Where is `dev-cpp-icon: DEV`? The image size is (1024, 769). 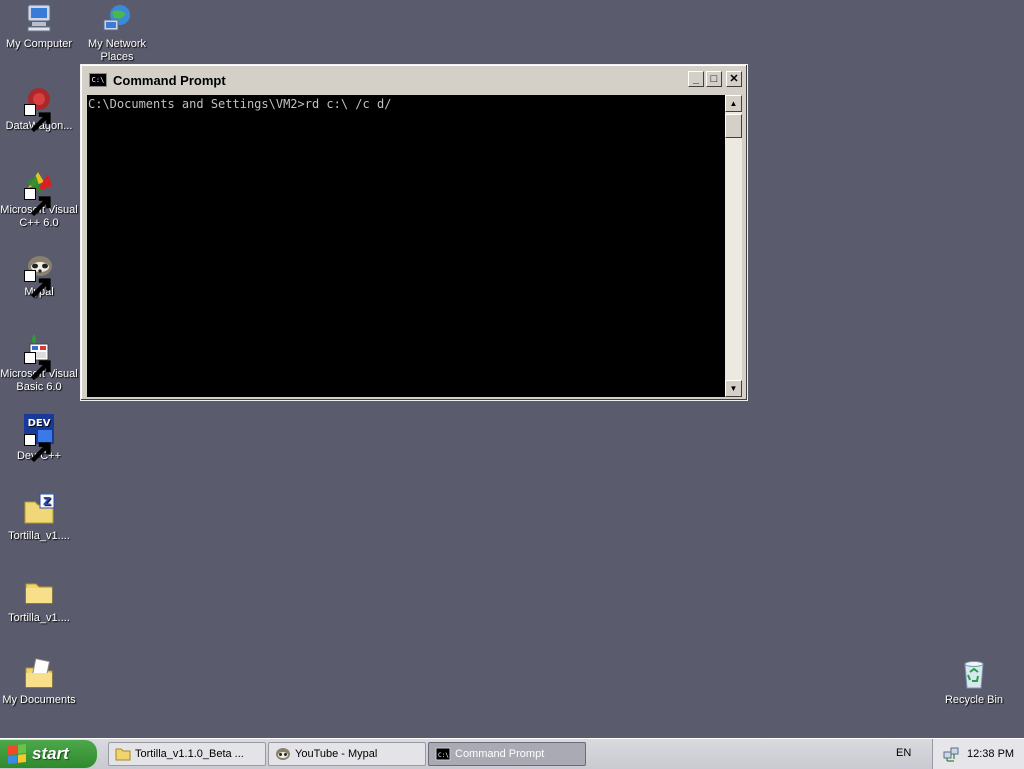 dev-cpp-icon: DEV is located at coordinates (39, 438).